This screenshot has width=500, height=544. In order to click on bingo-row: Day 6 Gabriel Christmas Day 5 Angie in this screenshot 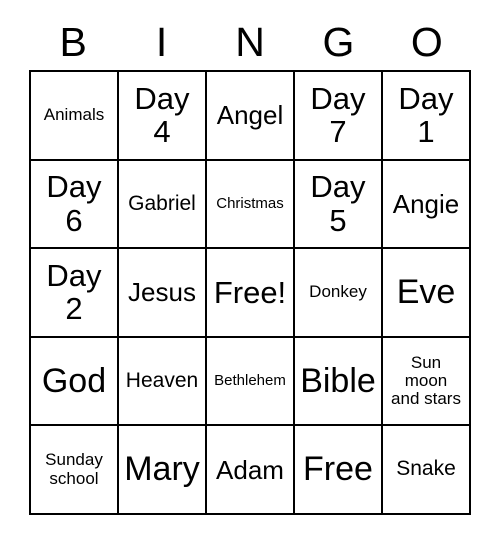, I will do `click(251, 205)`.